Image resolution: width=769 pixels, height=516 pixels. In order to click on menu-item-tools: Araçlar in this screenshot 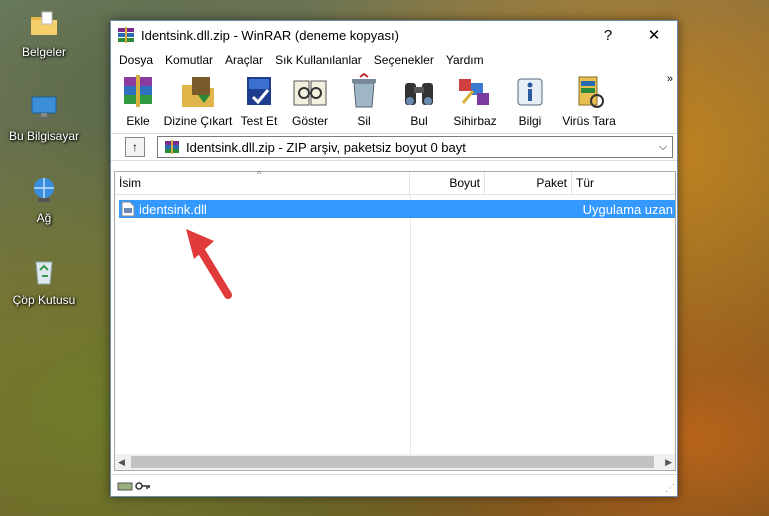, I will do `click(244, 60)`.